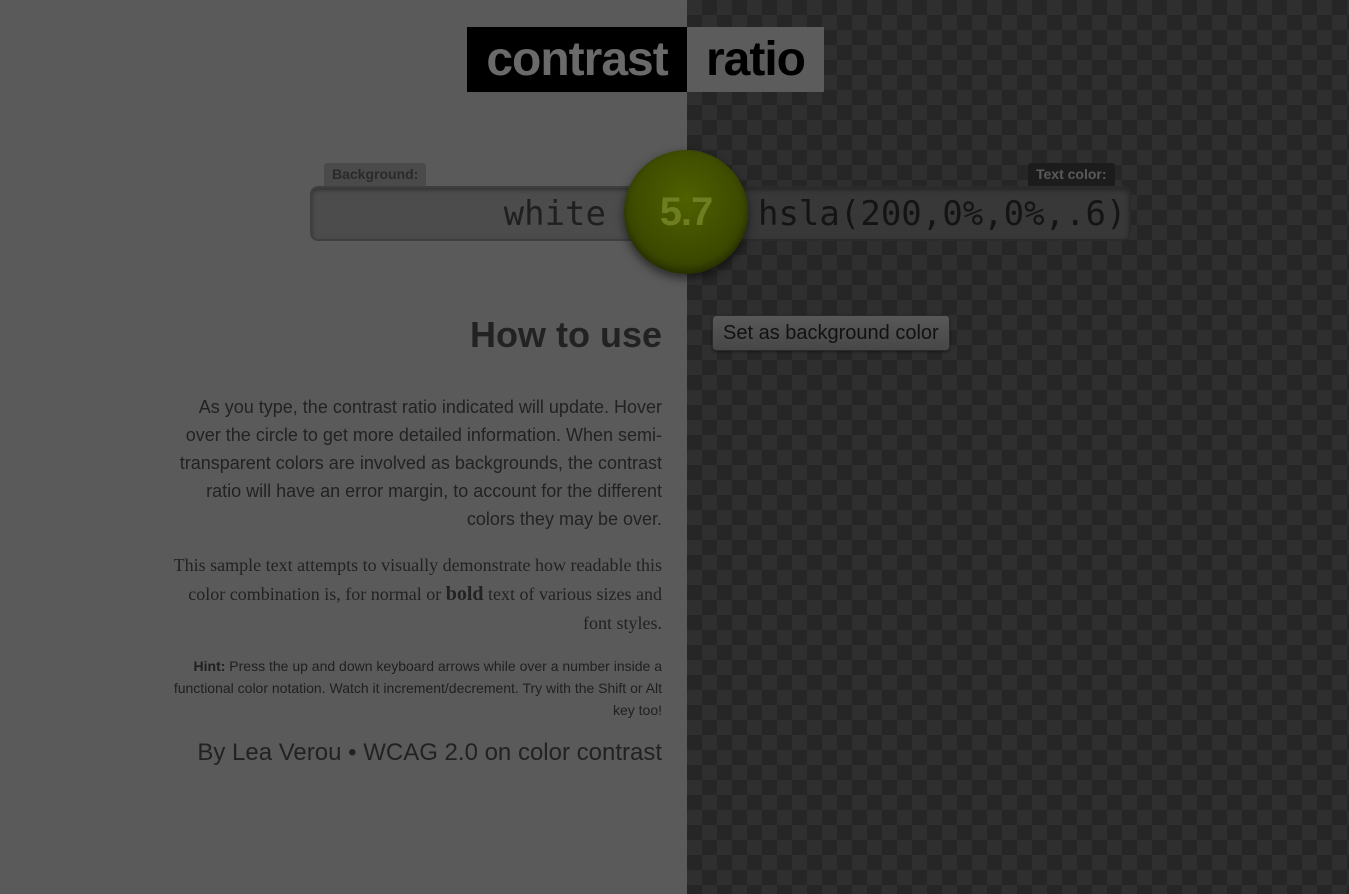  I want to click on wcag-link: WCAG 2.0 on color contrast, so click(512, 752).